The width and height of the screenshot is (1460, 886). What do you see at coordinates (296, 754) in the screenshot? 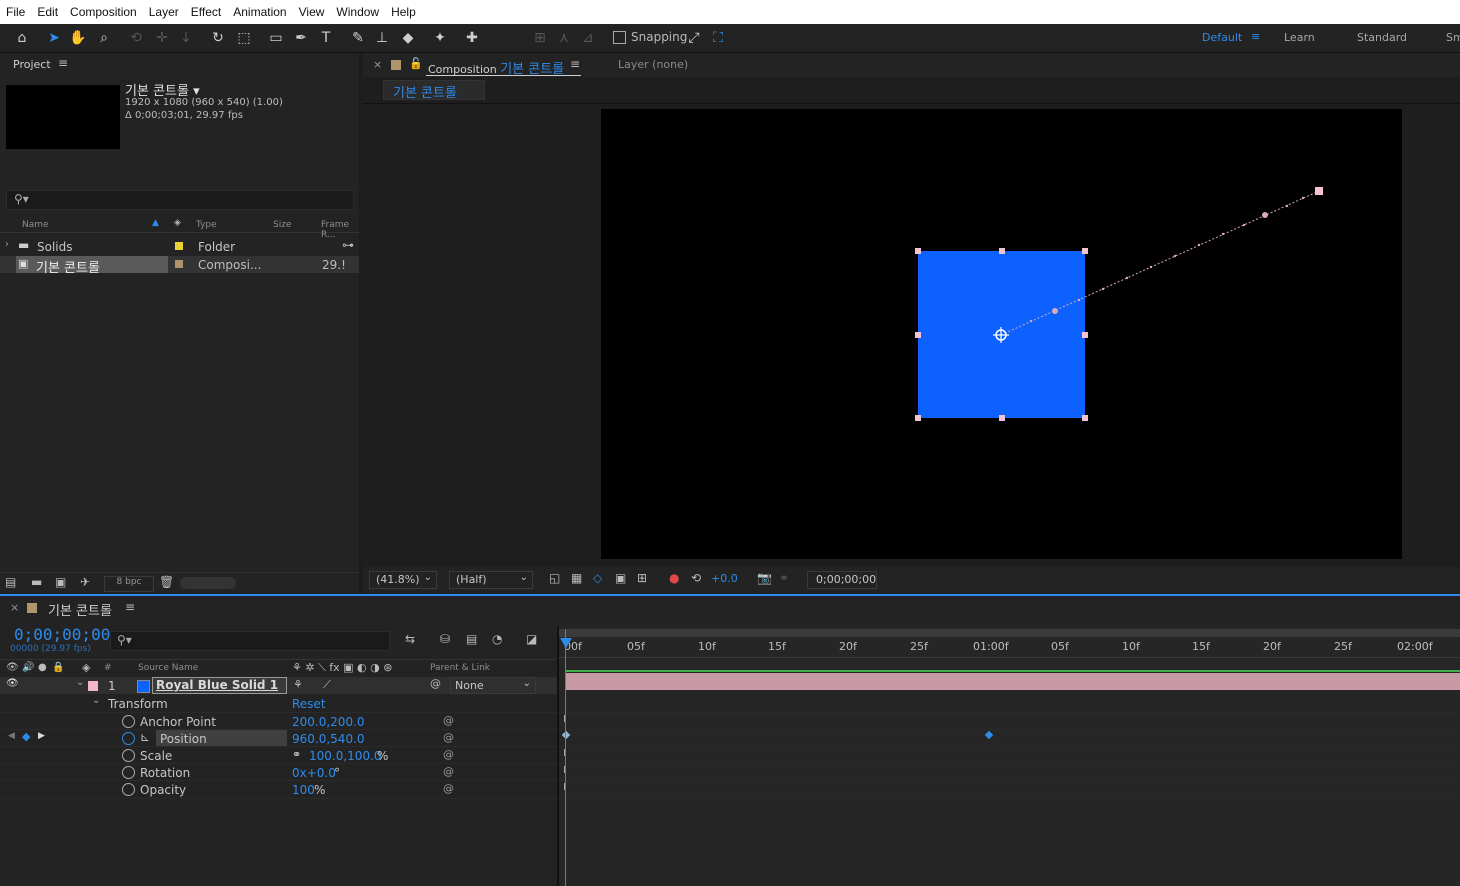
I see `constrain-proportions-icon: ⚭` at bounding box center [296, 754].